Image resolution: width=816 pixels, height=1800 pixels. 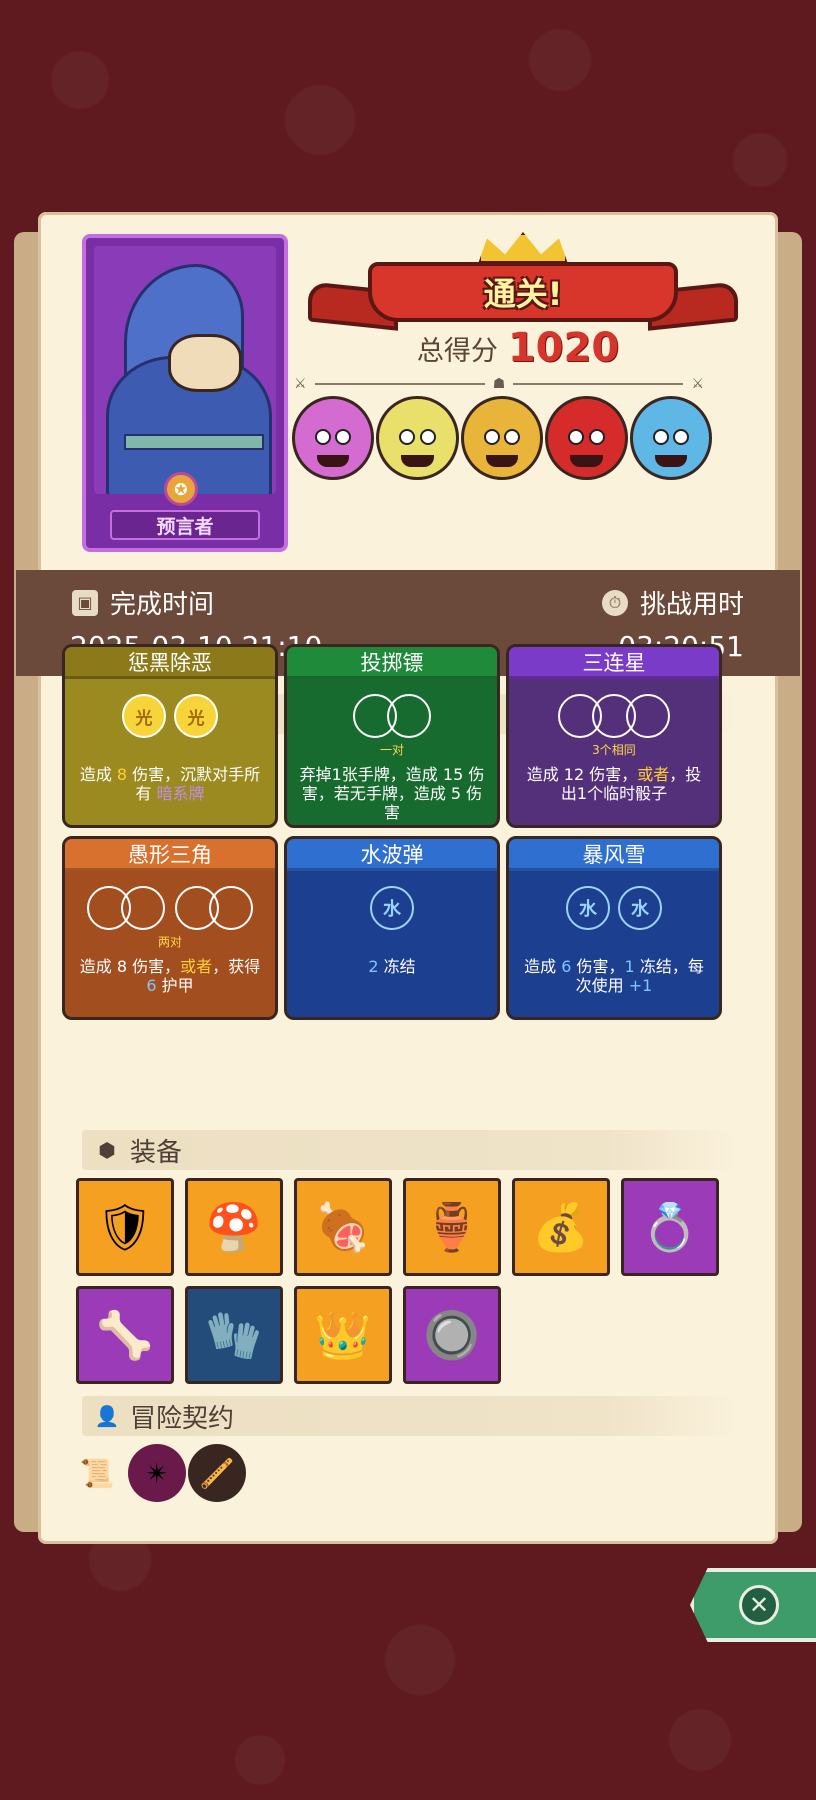 What do you see at coordinates (586, 438) in the screenshot?
I see `red-hat-boss-icon` at bounding box center [586, 438].